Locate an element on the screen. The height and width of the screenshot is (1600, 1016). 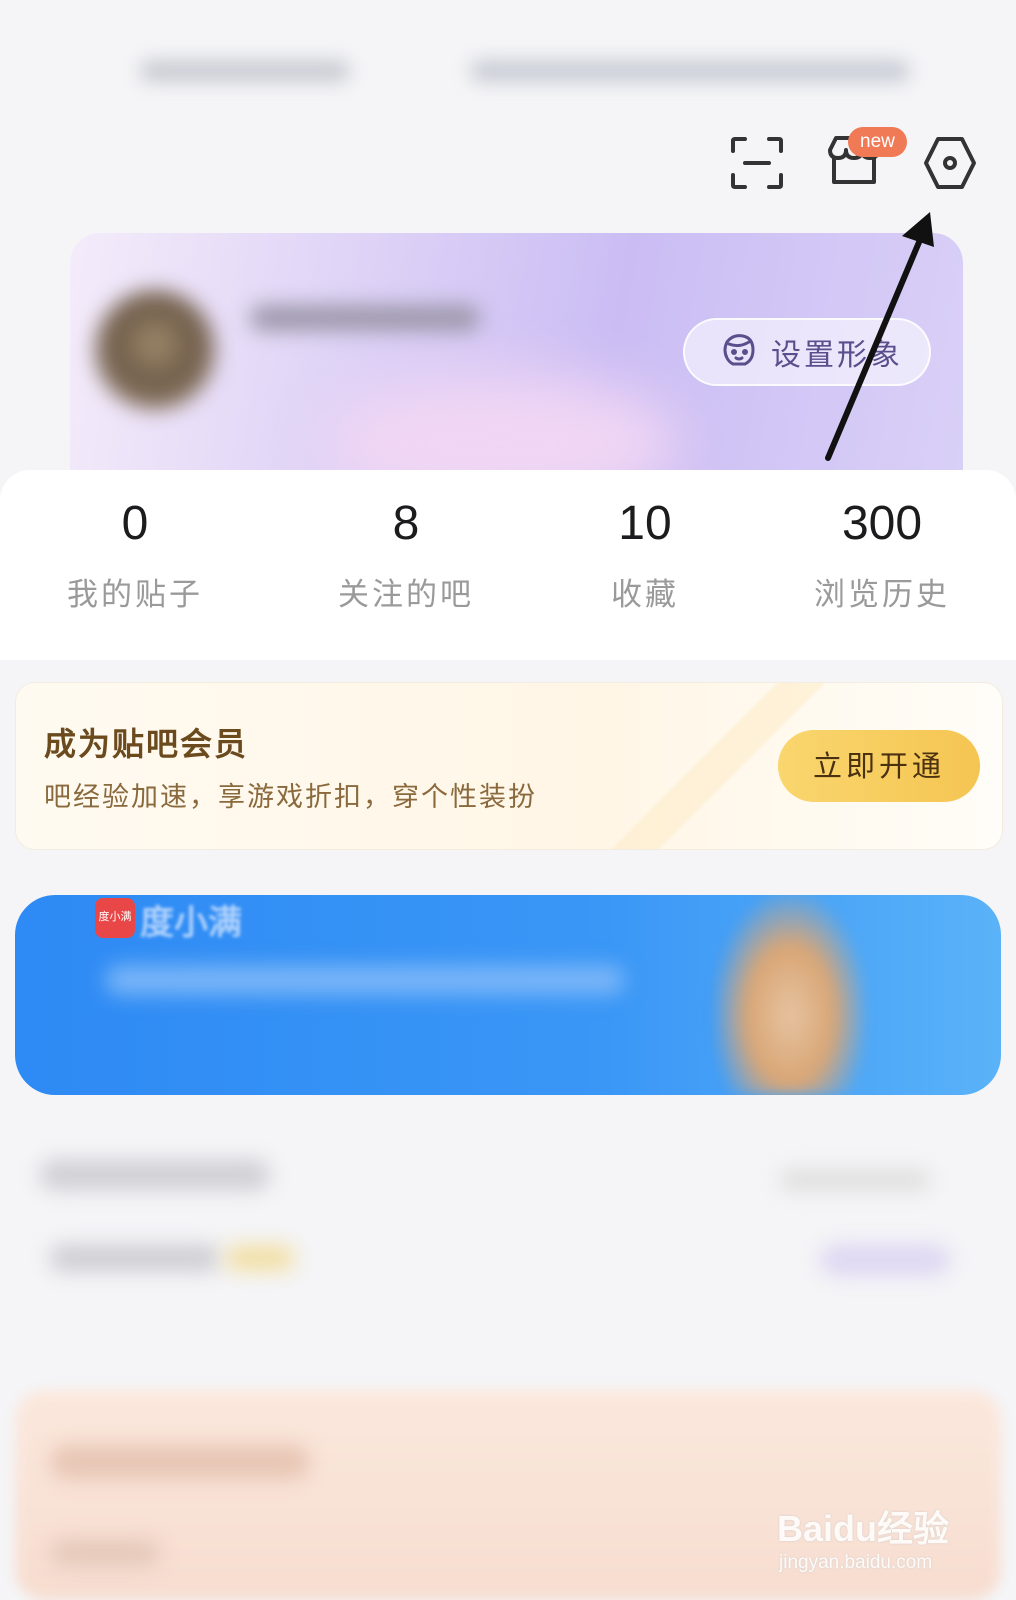
ad-text-blurred is located at coordinates (365, 980).